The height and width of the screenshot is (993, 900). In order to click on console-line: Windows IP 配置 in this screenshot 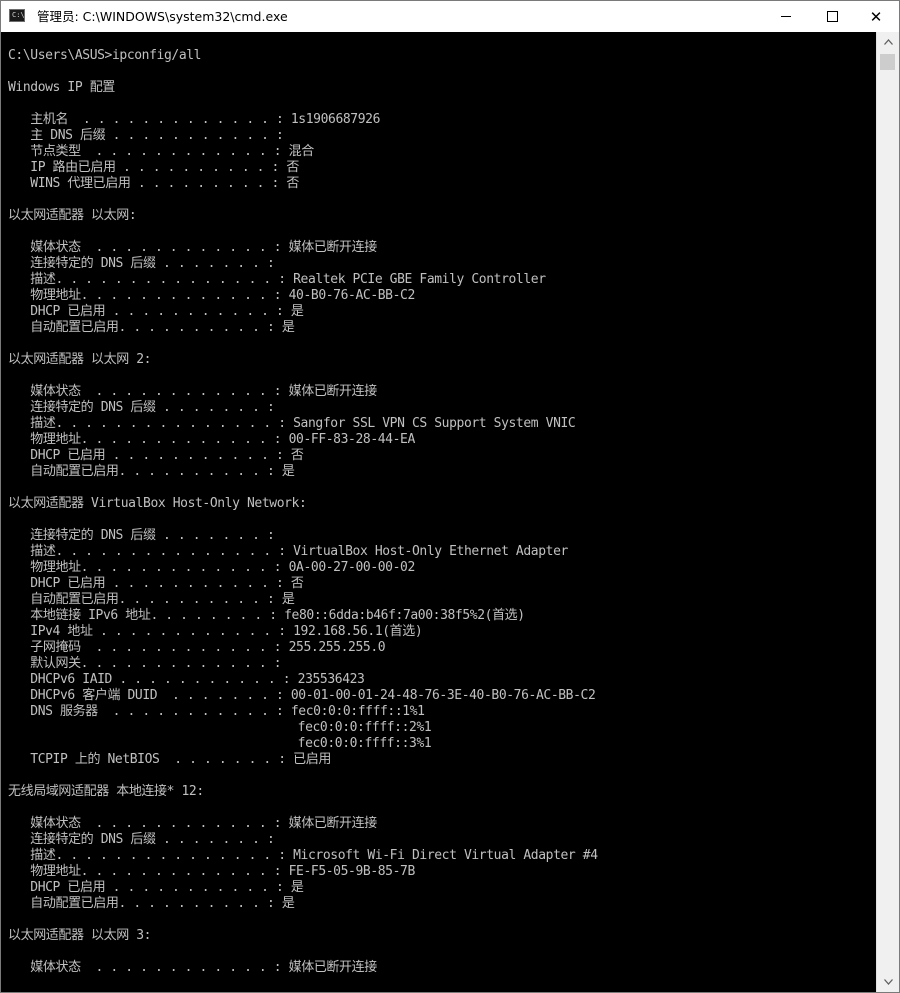, I will do `click(61, 87)`.